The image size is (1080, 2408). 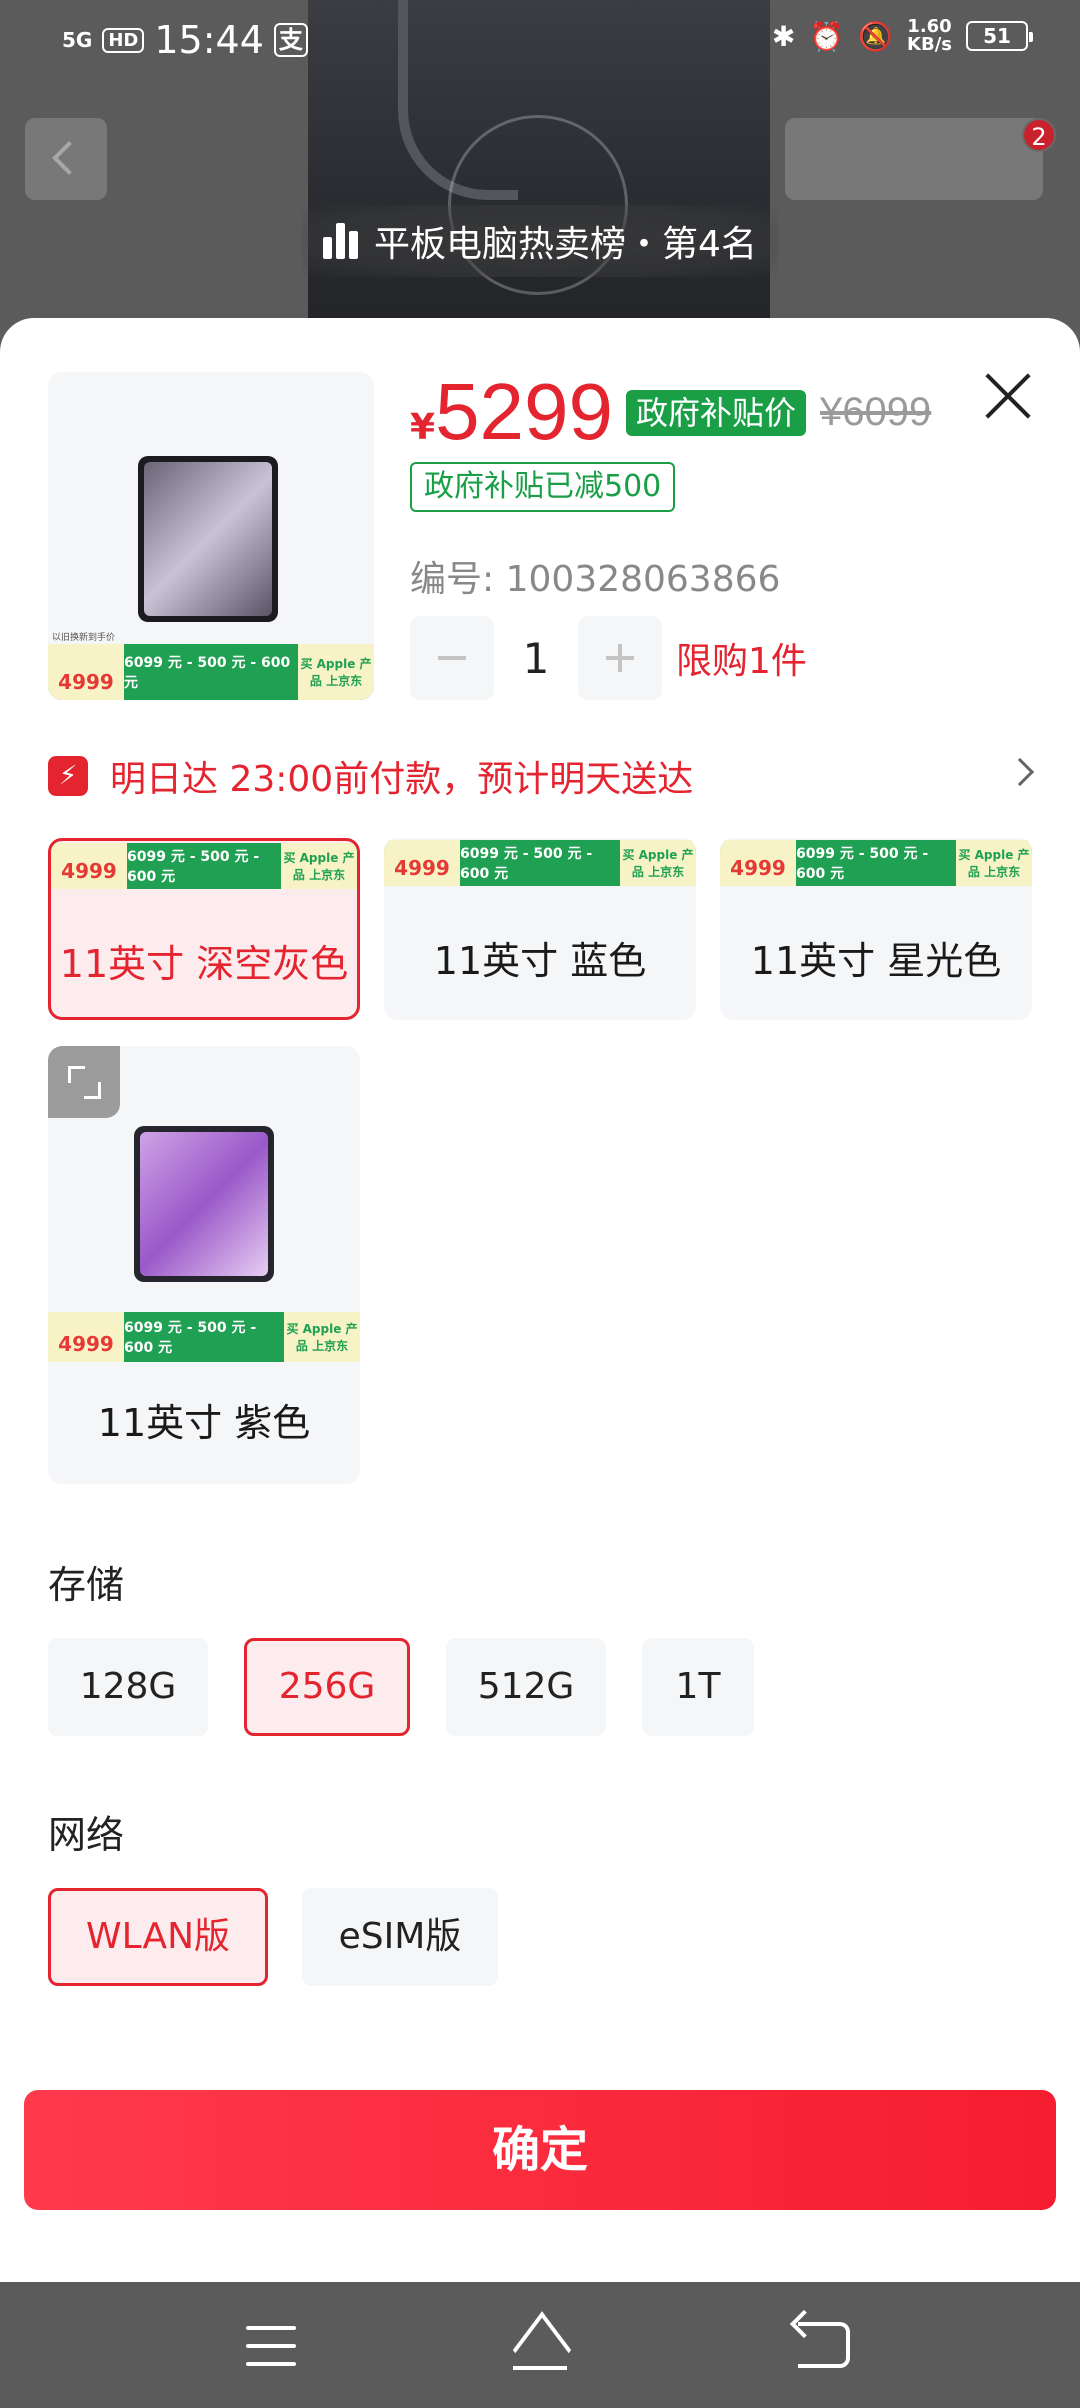 I want to click on bluetooth-icon: ✱, so click(x=783, y=36).